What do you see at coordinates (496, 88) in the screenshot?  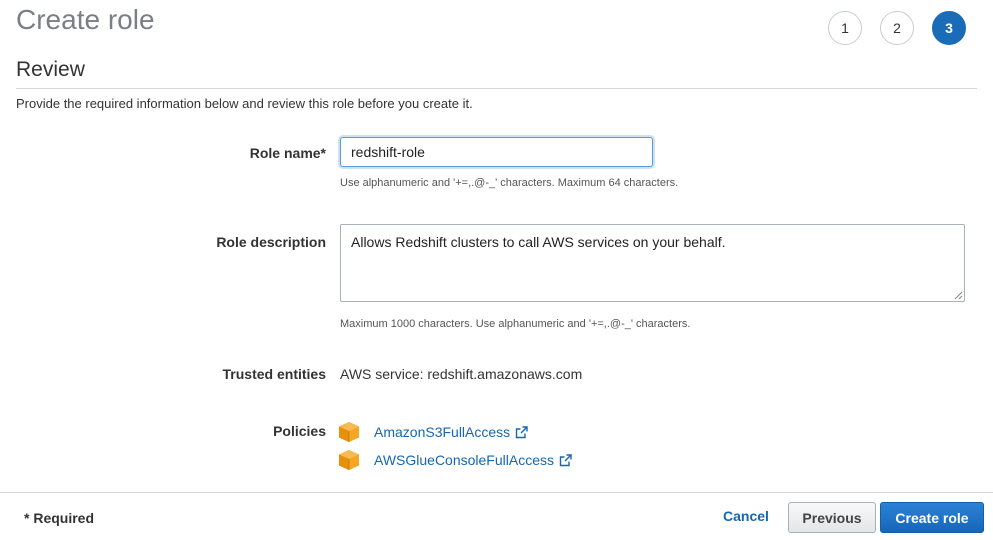 I see `divider` at bounding box center [496, 88].